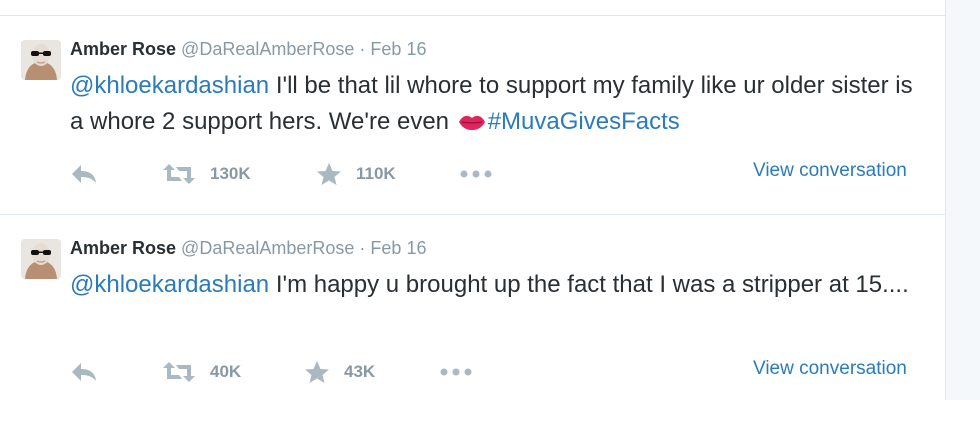 Image resolution: width=980 pixels, height=434 pixels. What do you see at coordinates (376, 173) in the screenshot?
I see `favorite-count: 110K` at bounding box center [376, 173].